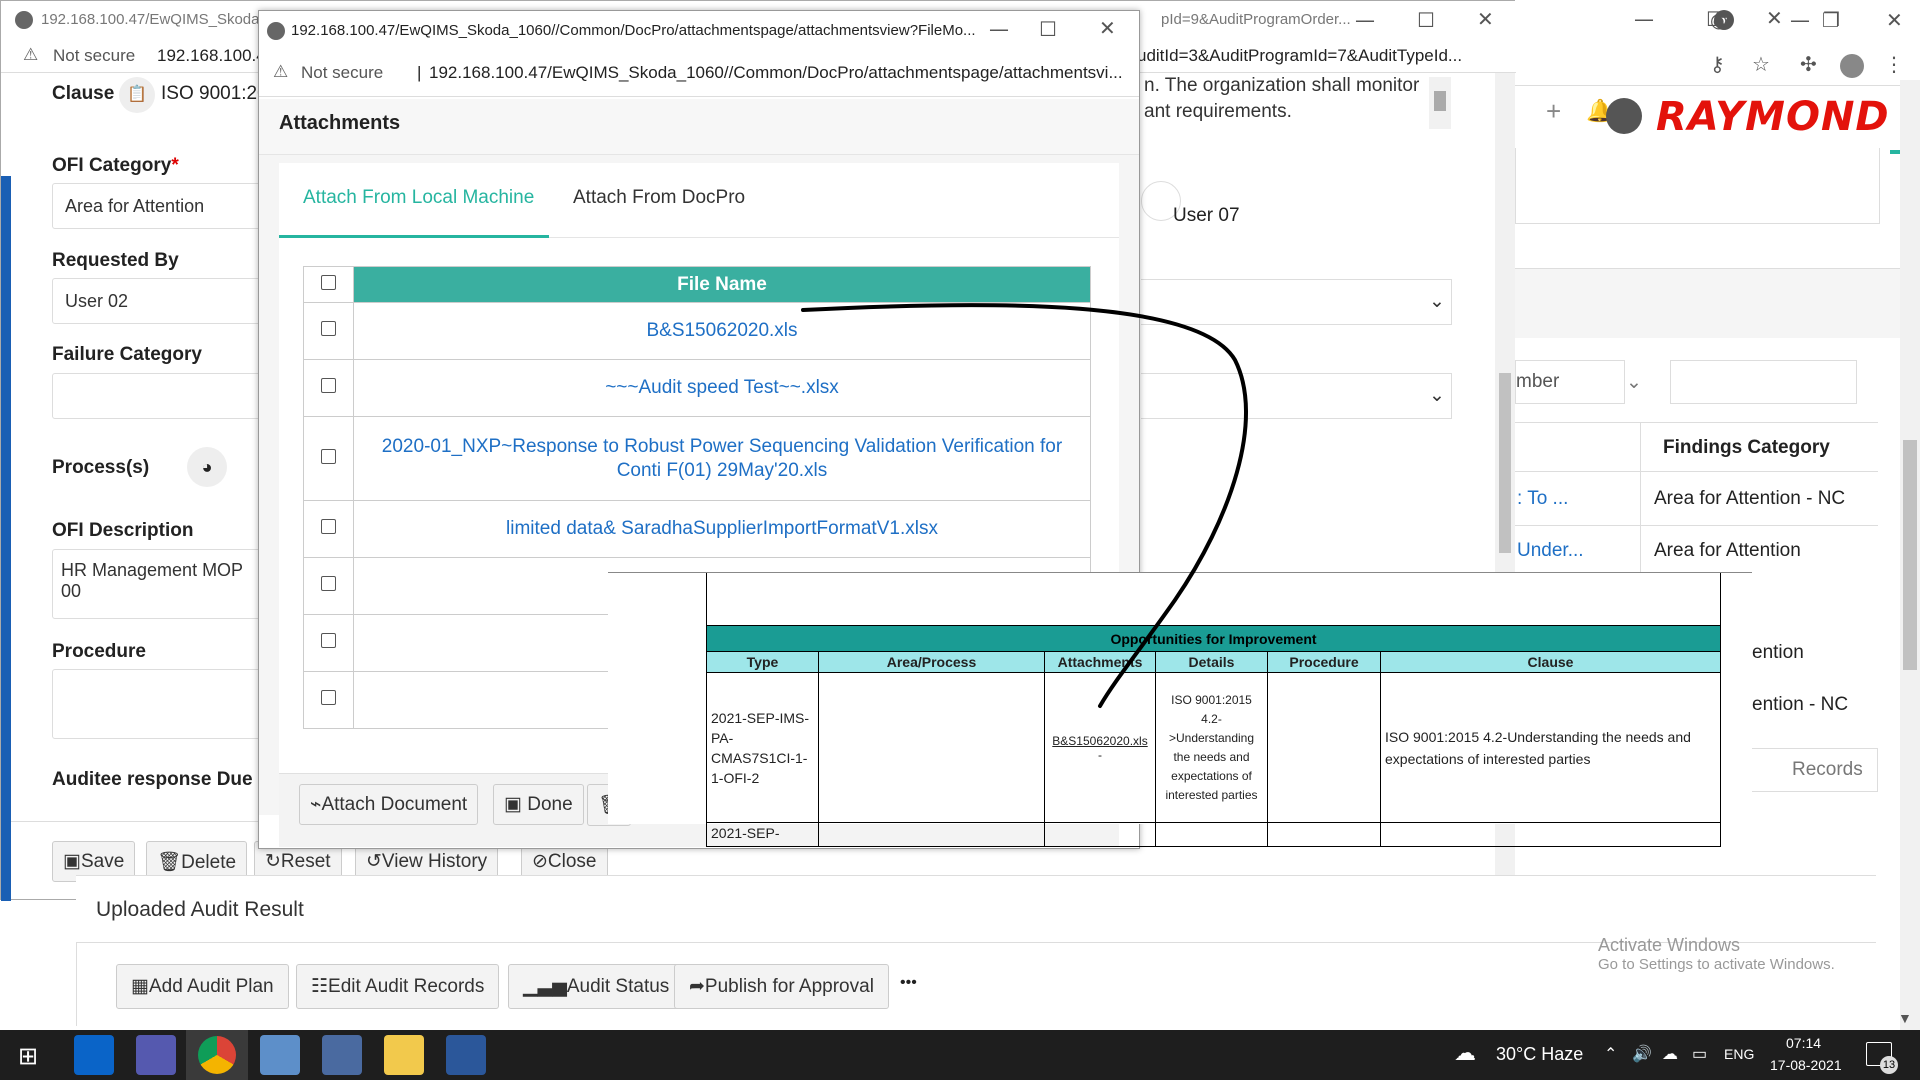 The image size is (1920, 1080). What do you see at coordinates (1803, 1043) in the screenshot?
I see `clock-time: 07:14` at bounding box center [1803, 1043].